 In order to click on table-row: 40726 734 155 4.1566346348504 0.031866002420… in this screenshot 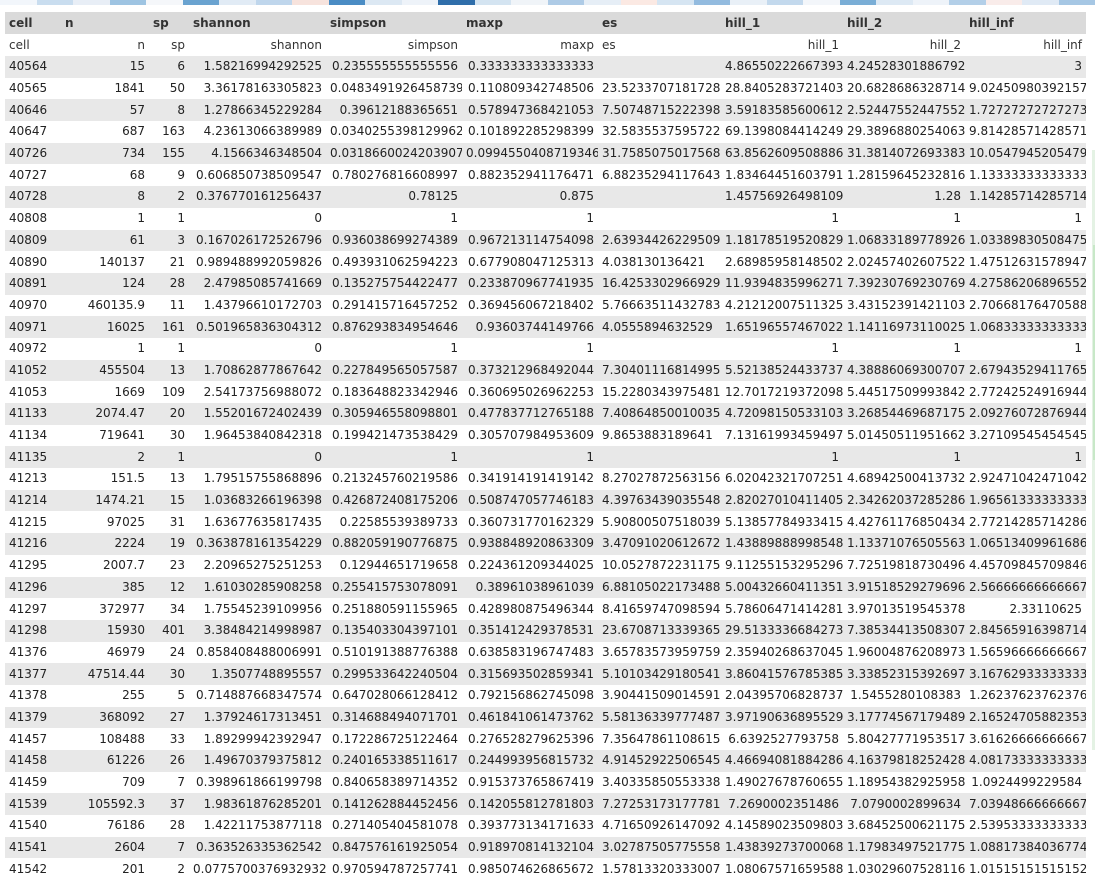, I will do `click(545, 153)`.